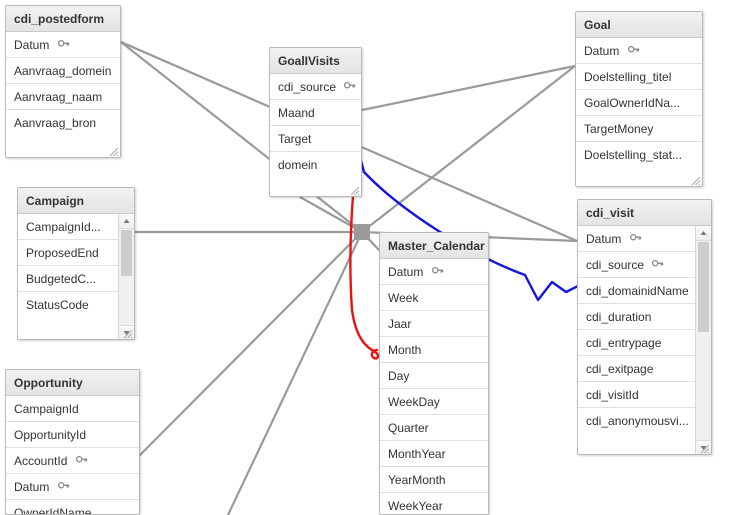 The width and height of the screenshot is (740, 515). I want to click on field-row: Week, so click(434, 298).